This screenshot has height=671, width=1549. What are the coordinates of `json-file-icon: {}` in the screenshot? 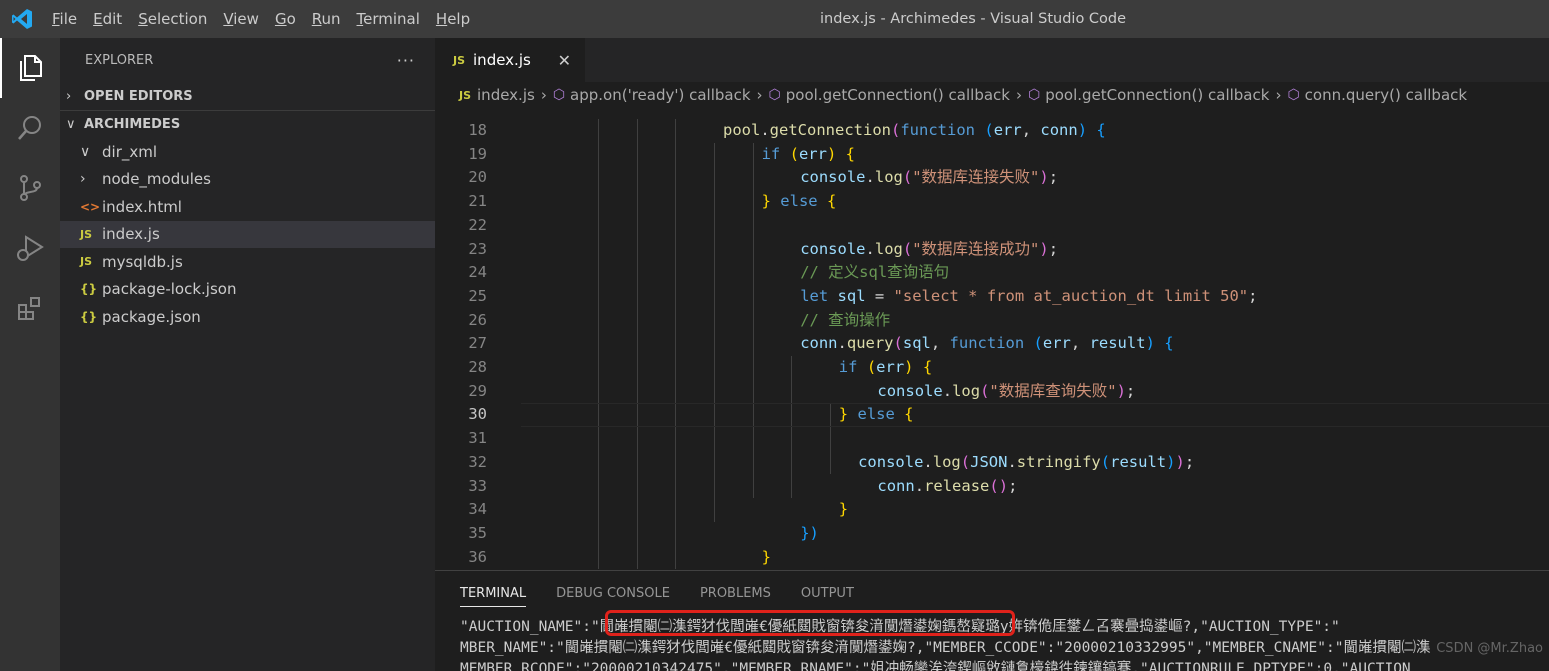 It's located at (89, 289).